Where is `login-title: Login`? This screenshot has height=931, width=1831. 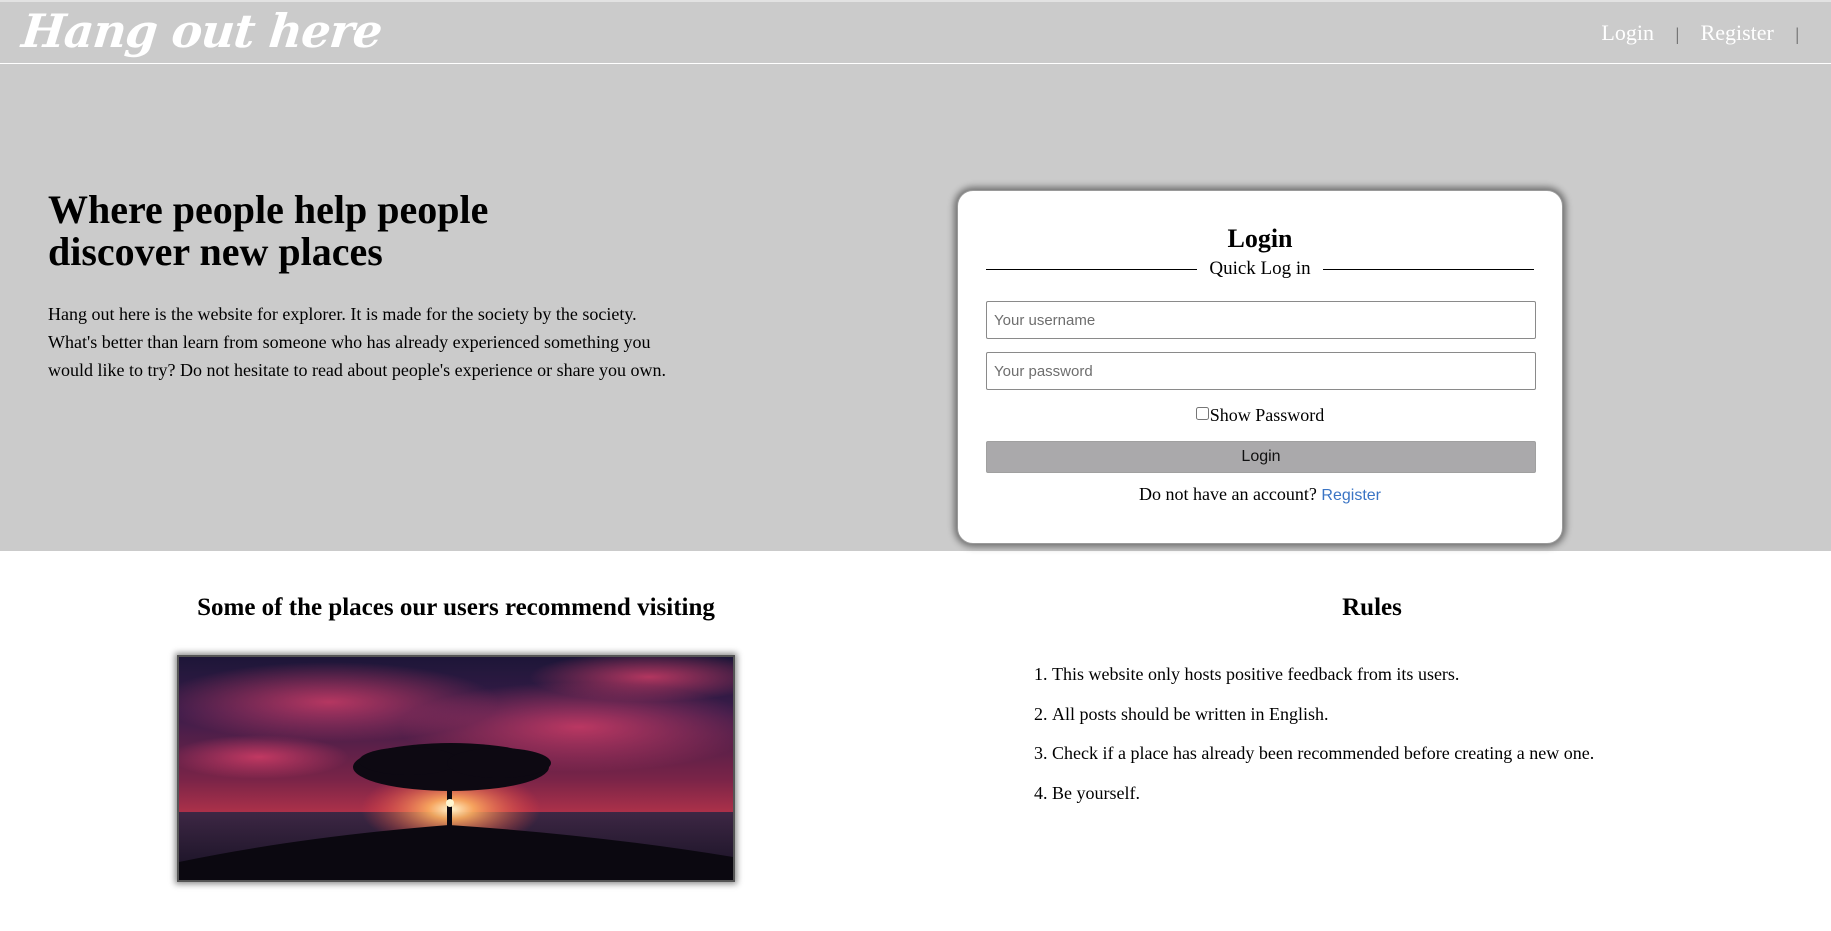 login-title: Login is located at coordinates (1260, 238).